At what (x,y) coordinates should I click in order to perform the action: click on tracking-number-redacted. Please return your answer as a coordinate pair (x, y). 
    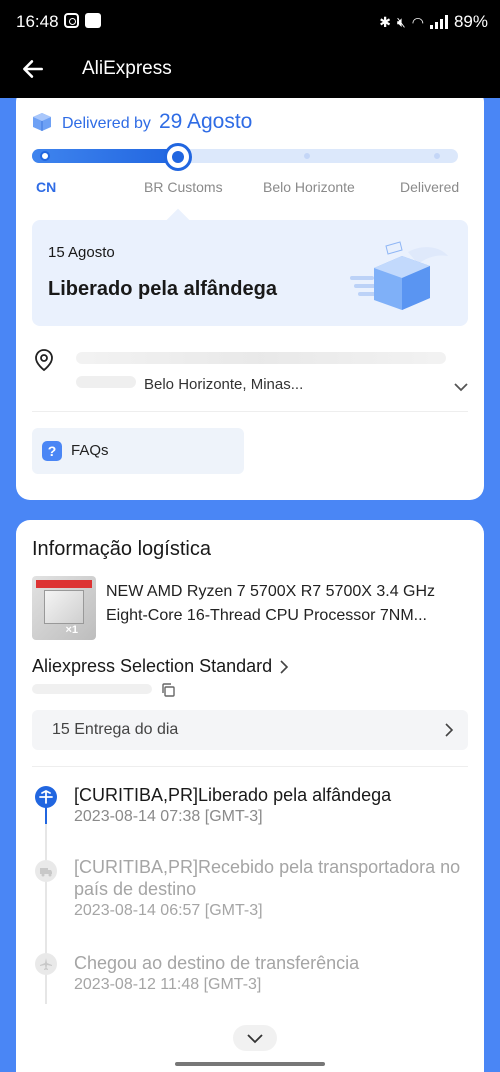
    Looking at the image, I should click on (92, 689).